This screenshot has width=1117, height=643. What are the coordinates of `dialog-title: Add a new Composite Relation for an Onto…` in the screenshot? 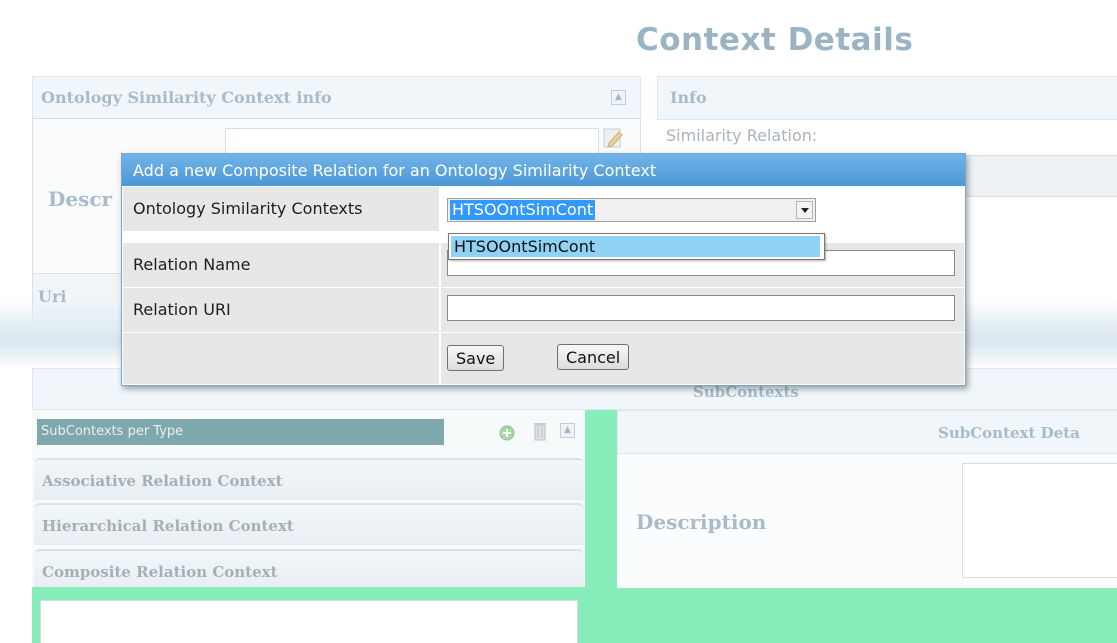 It's located at (395, 170).